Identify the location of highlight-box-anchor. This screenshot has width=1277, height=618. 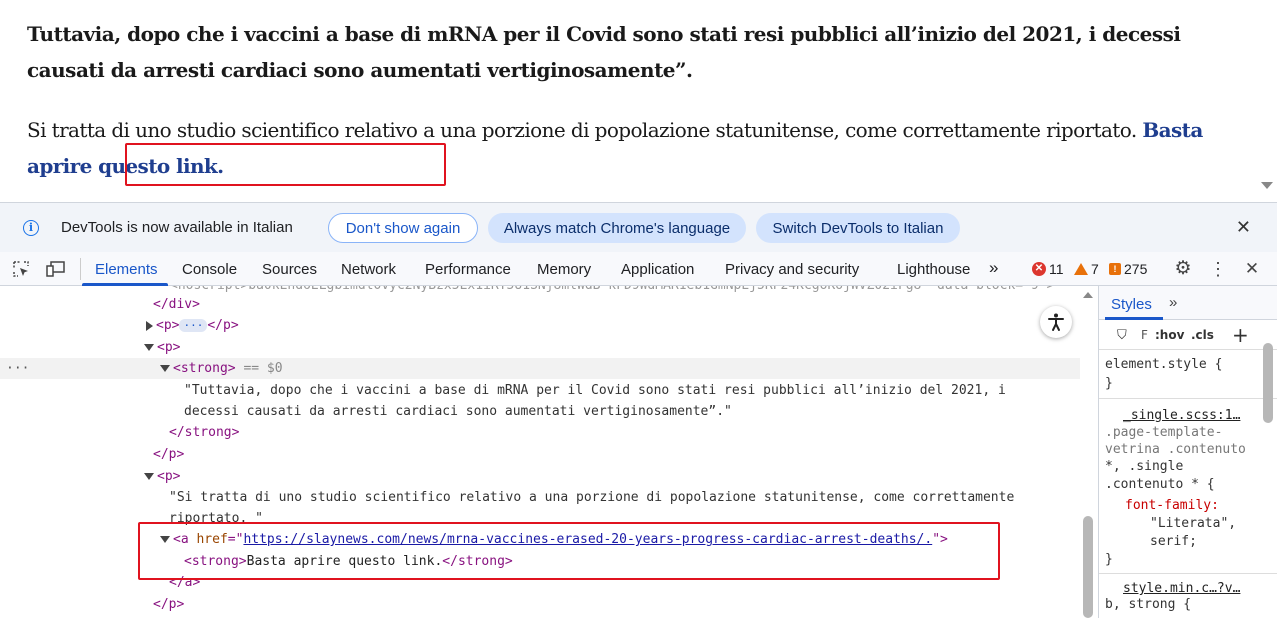
(569, 551).